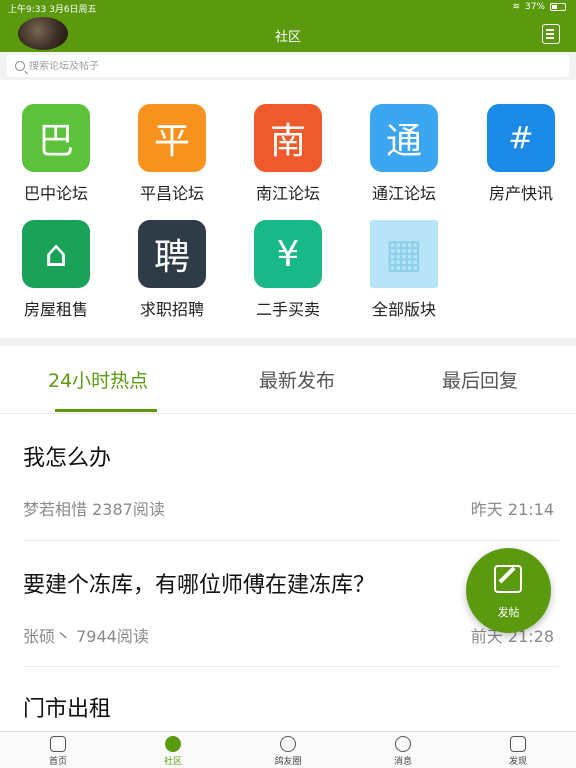  Describe the element at coordinates (558, 7) in the screenshot. I see `battery-icon` at that location.